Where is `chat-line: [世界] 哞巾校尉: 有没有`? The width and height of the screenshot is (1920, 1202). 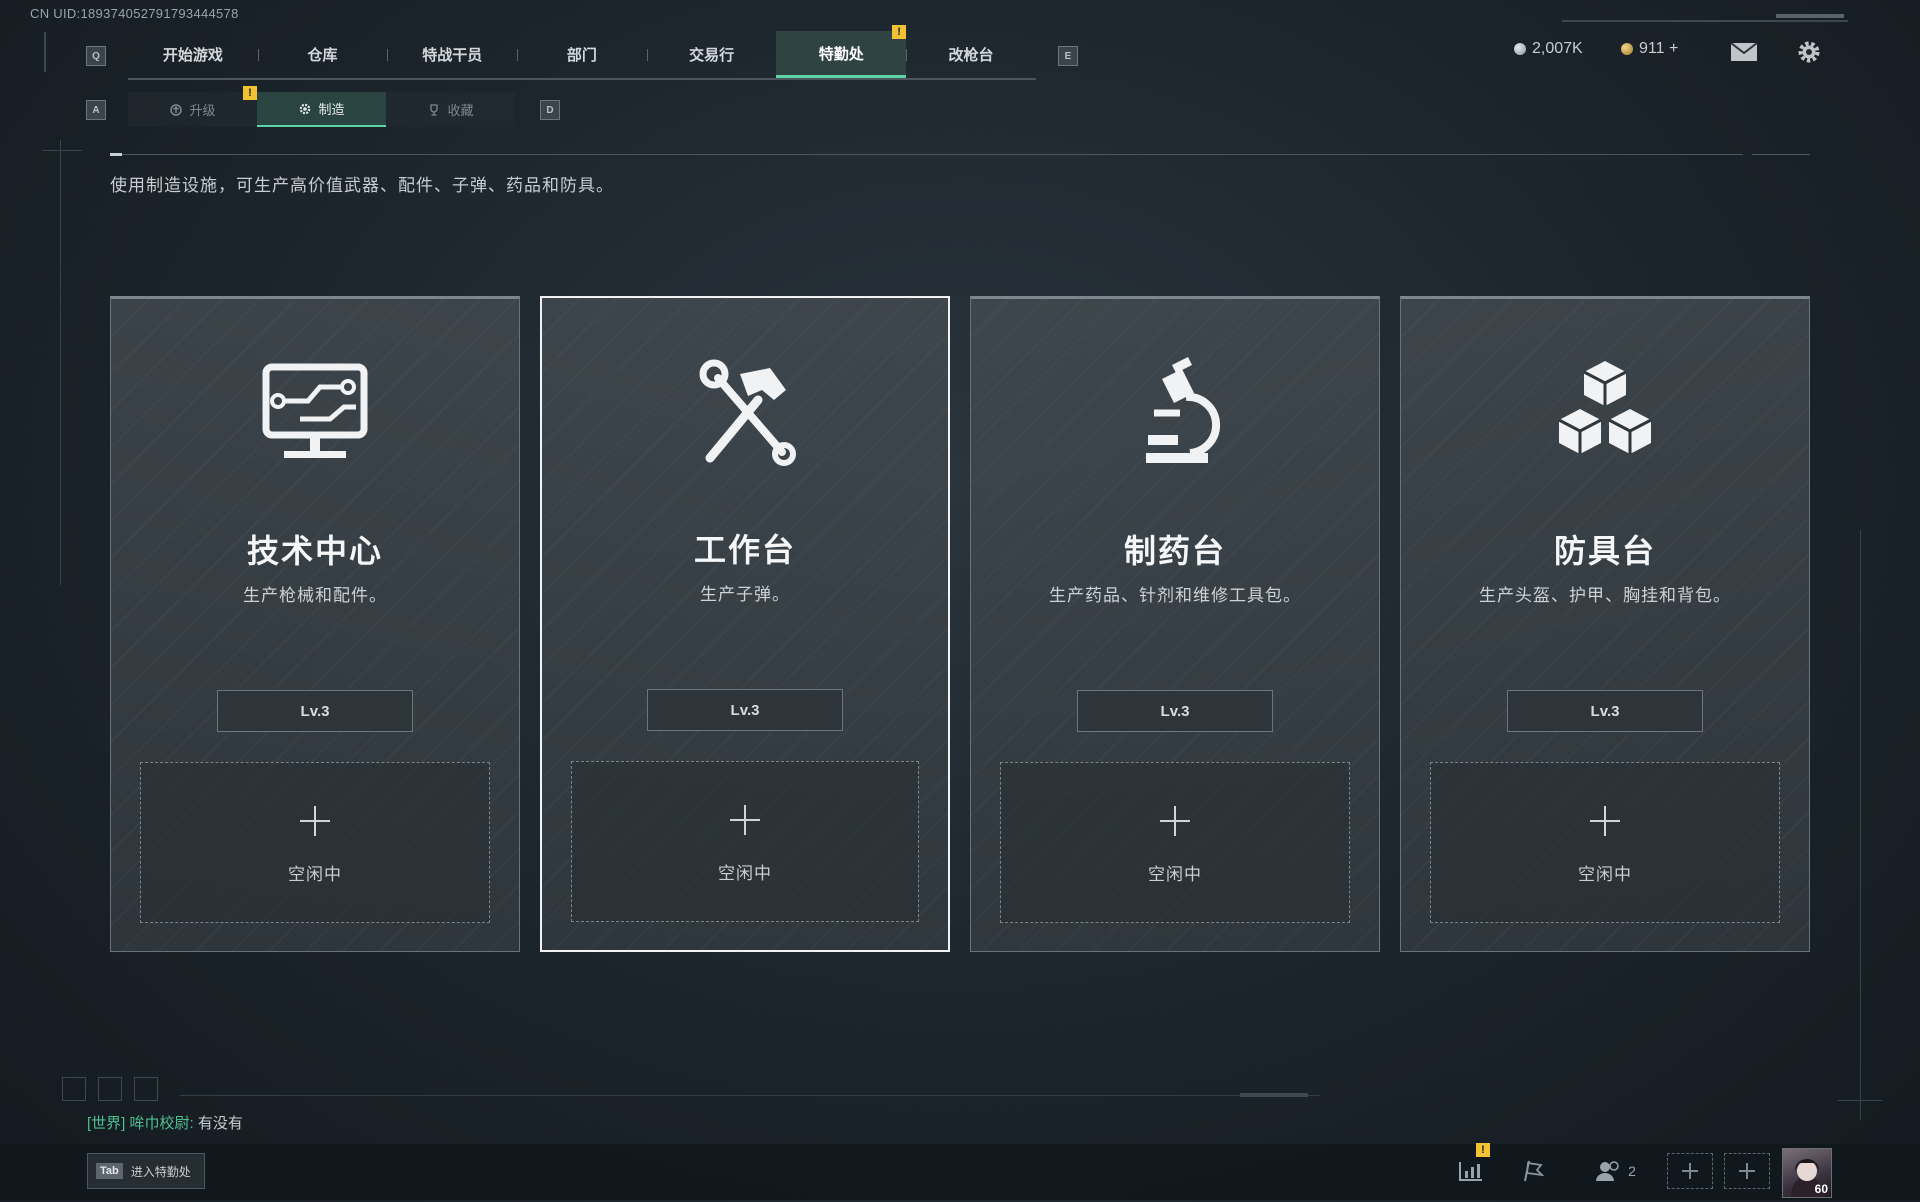
chat-line: [世界] 哞巾校尉: 有没有 is located at coordinates (165, 1122).